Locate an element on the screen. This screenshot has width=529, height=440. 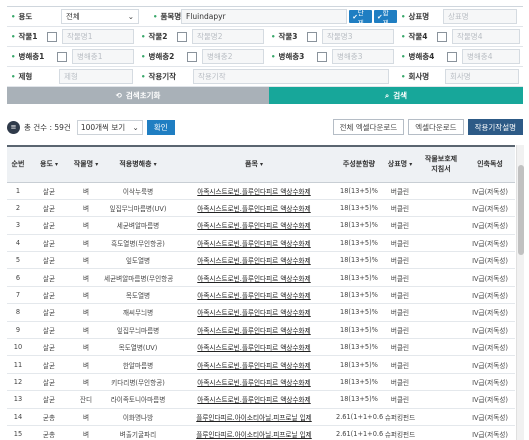
column-header: 상표명 ▾ is located at coordinates (400, 164).